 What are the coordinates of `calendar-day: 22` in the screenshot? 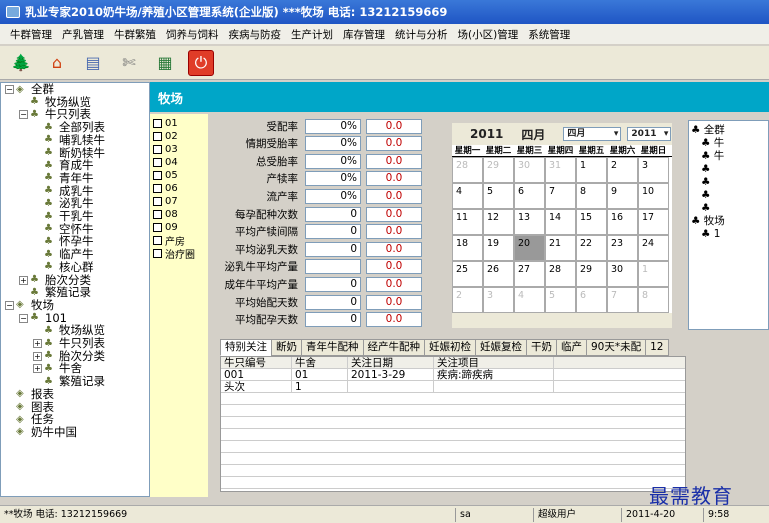 It's located at (591, 248).